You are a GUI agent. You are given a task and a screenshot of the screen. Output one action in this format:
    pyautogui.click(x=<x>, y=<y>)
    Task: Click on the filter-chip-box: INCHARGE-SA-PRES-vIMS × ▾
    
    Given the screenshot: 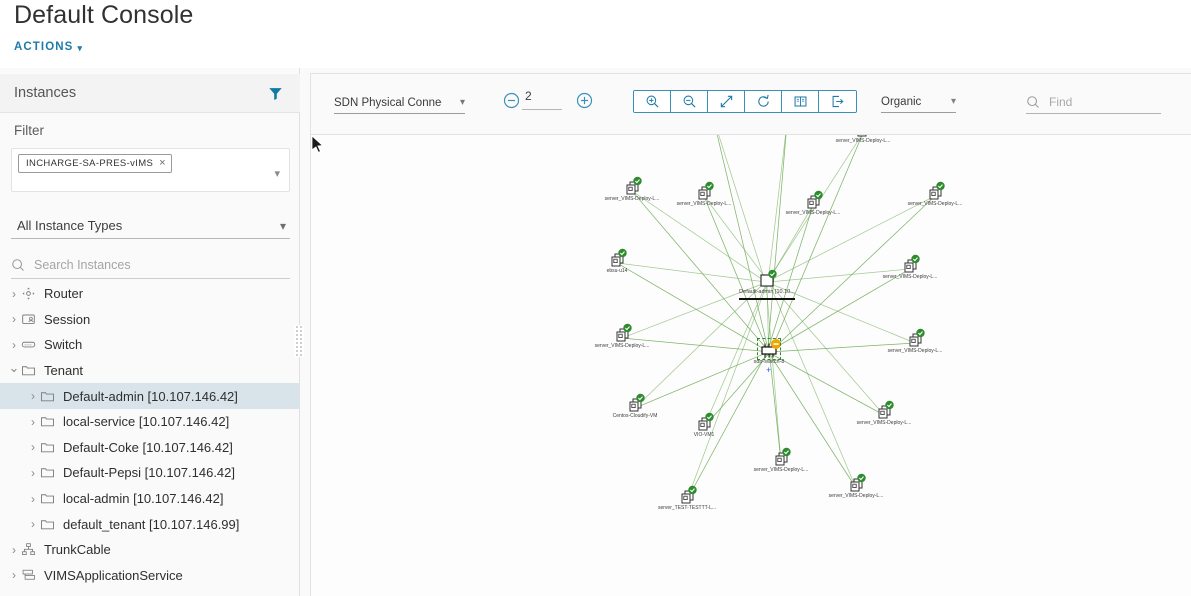 What is the action you would take?
    pyautogui.click(x=150, y=170)
    